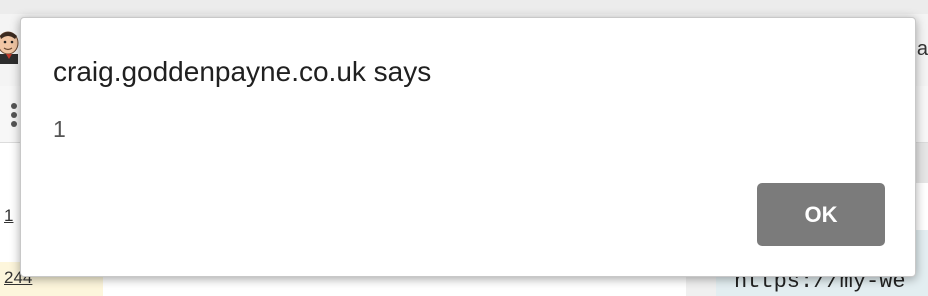 This screenshot has width=928, height=296. Describe the element at coordinates (922, 163) in the screenshot. I see `page-content-strip` at that location.